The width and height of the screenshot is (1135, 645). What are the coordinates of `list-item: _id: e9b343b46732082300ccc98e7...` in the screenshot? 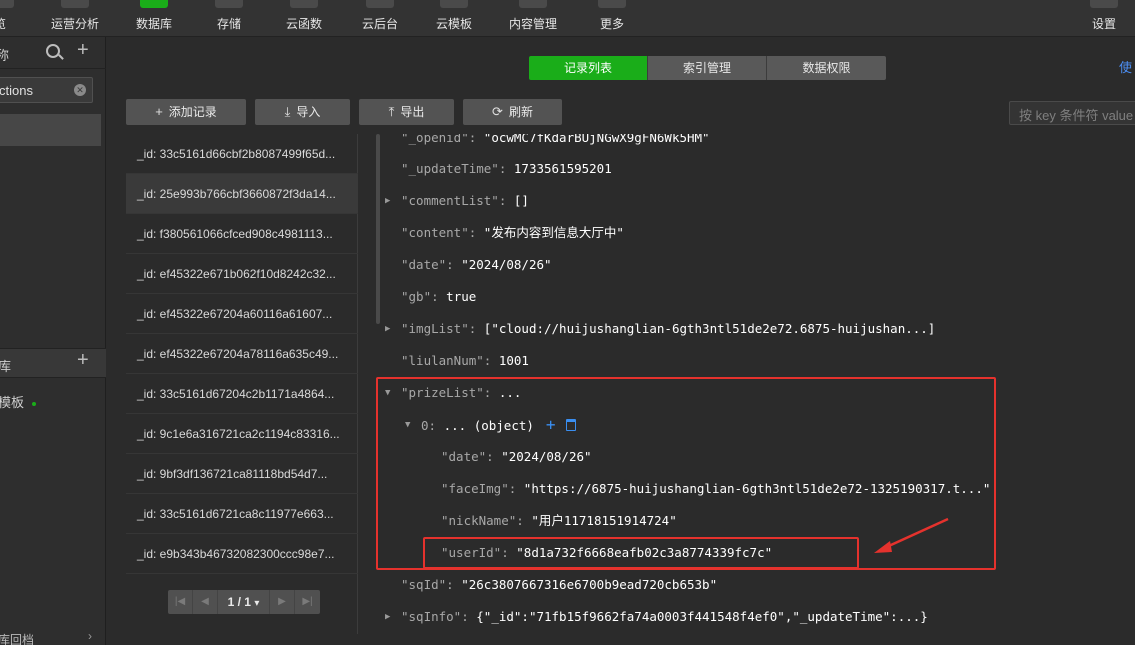 It's located at (242, 554).